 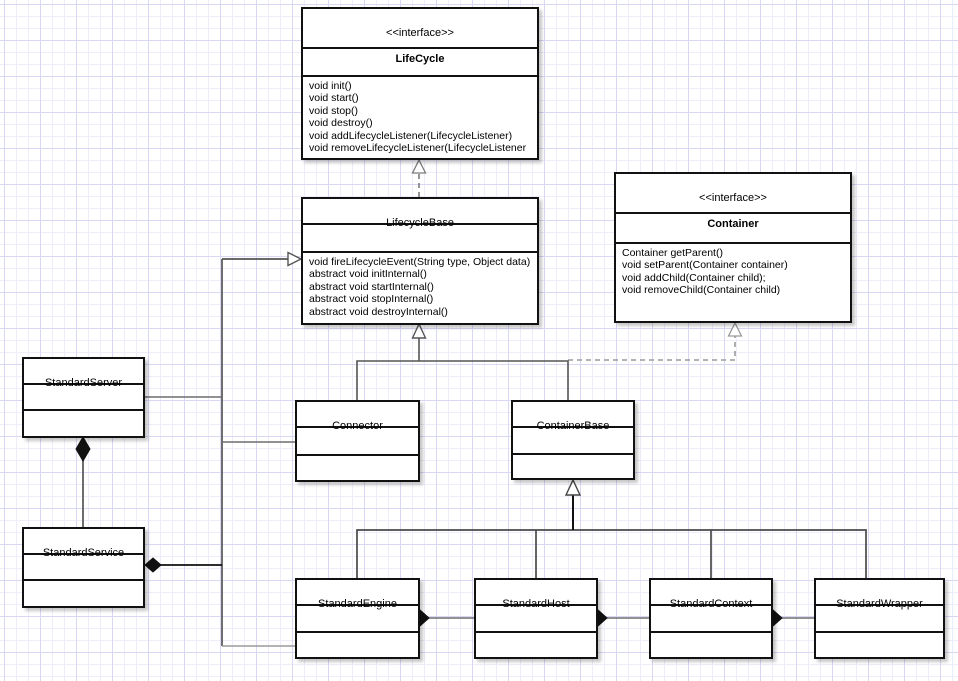 I want to click on class-header-standard-engine: StandardEngine, so click(x=357, y=595).